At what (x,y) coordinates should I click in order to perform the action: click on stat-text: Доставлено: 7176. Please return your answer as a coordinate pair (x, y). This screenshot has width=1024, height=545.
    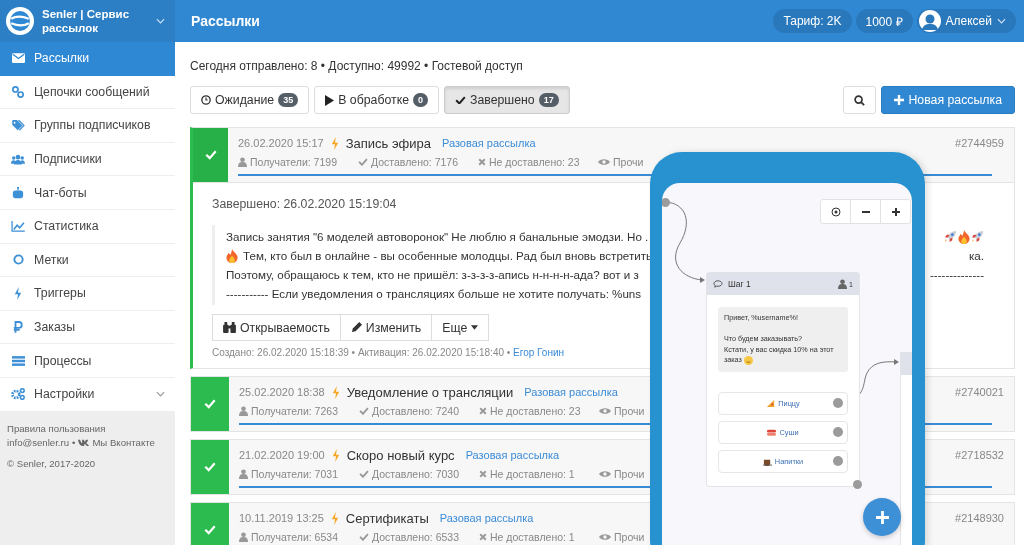
    Looking at the image, I should click on (414, 162).